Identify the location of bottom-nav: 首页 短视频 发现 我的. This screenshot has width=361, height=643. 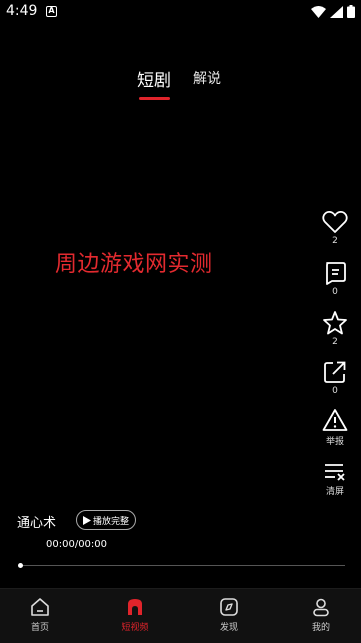
(180, 615).